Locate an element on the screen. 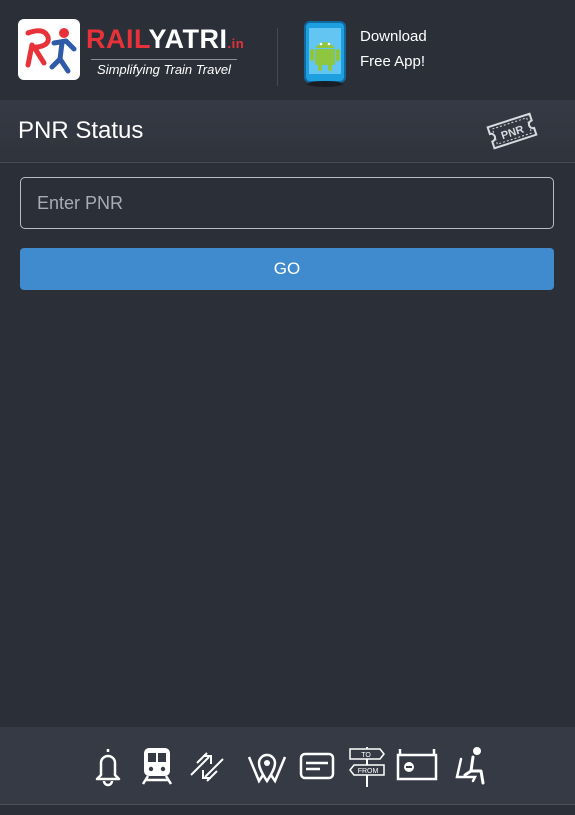  logo-tagline: Simplifying Train Travel is located at coordinates (164, 68).